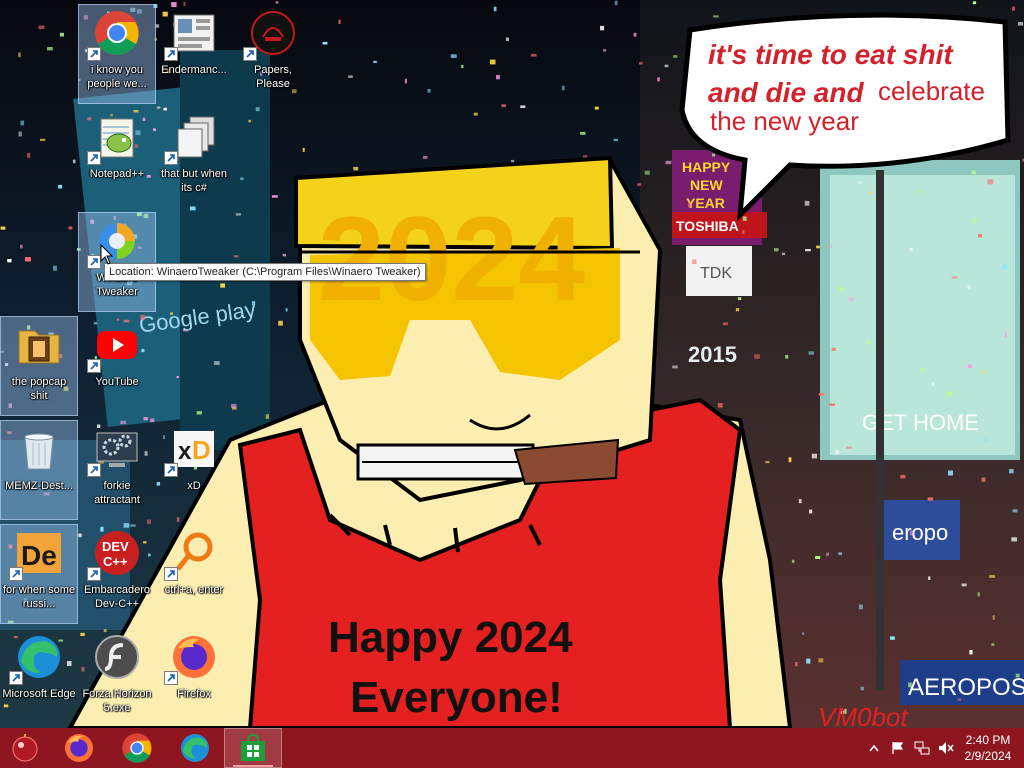 Image resolution: width=1024 pixels, height=768 pixels. Describe the element at coordinates (39, 555) in the screenshot. I see `svg-text: De` at that location.